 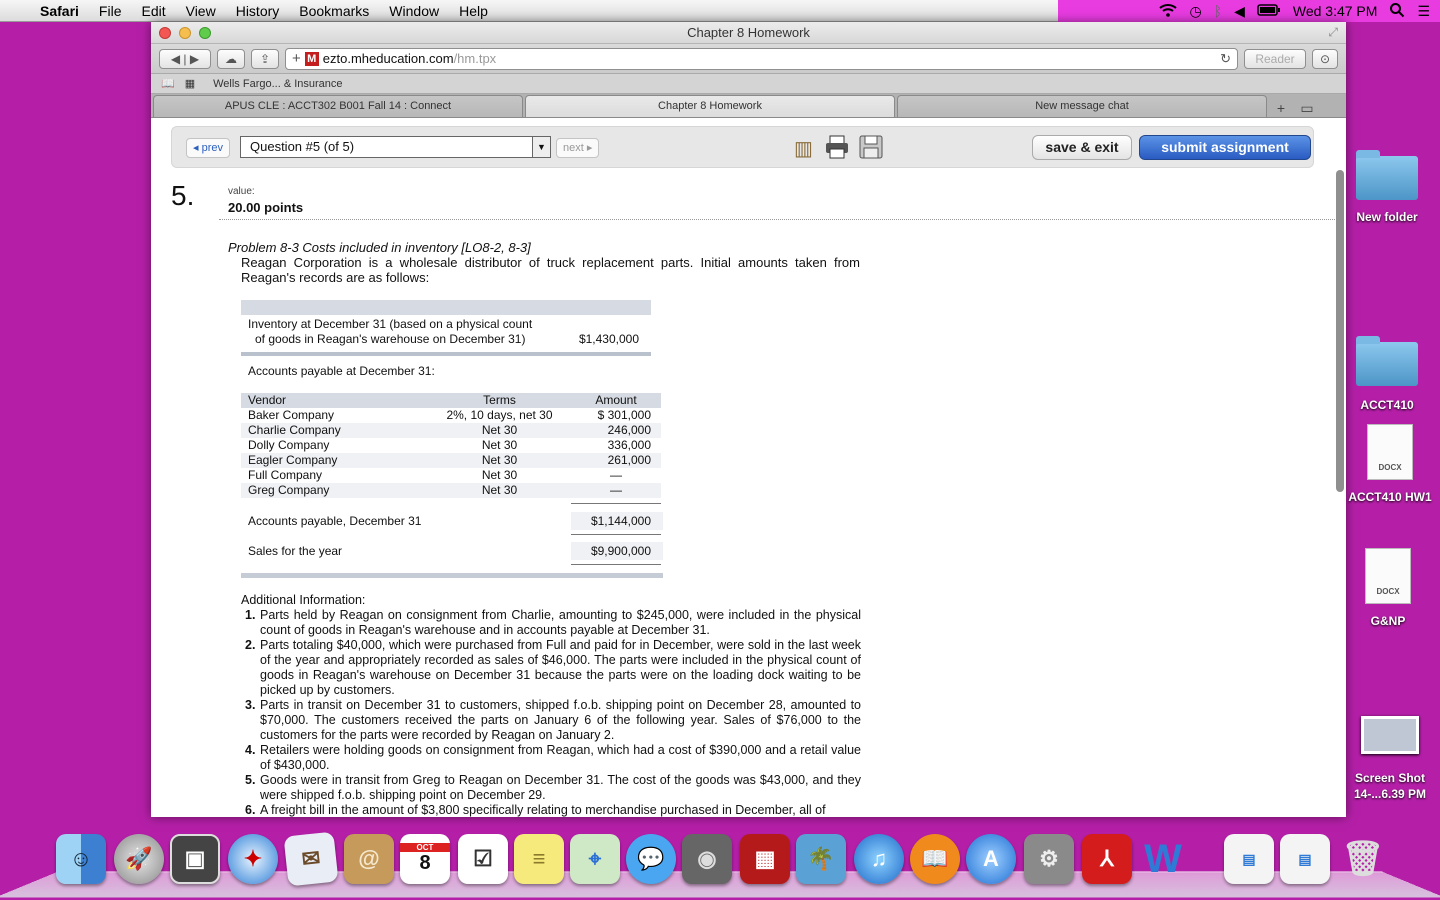 What do you see at coordinates (425, 847) in the screenshot?
I see `calendar-month: OCT` at bounding box center [425, 847].